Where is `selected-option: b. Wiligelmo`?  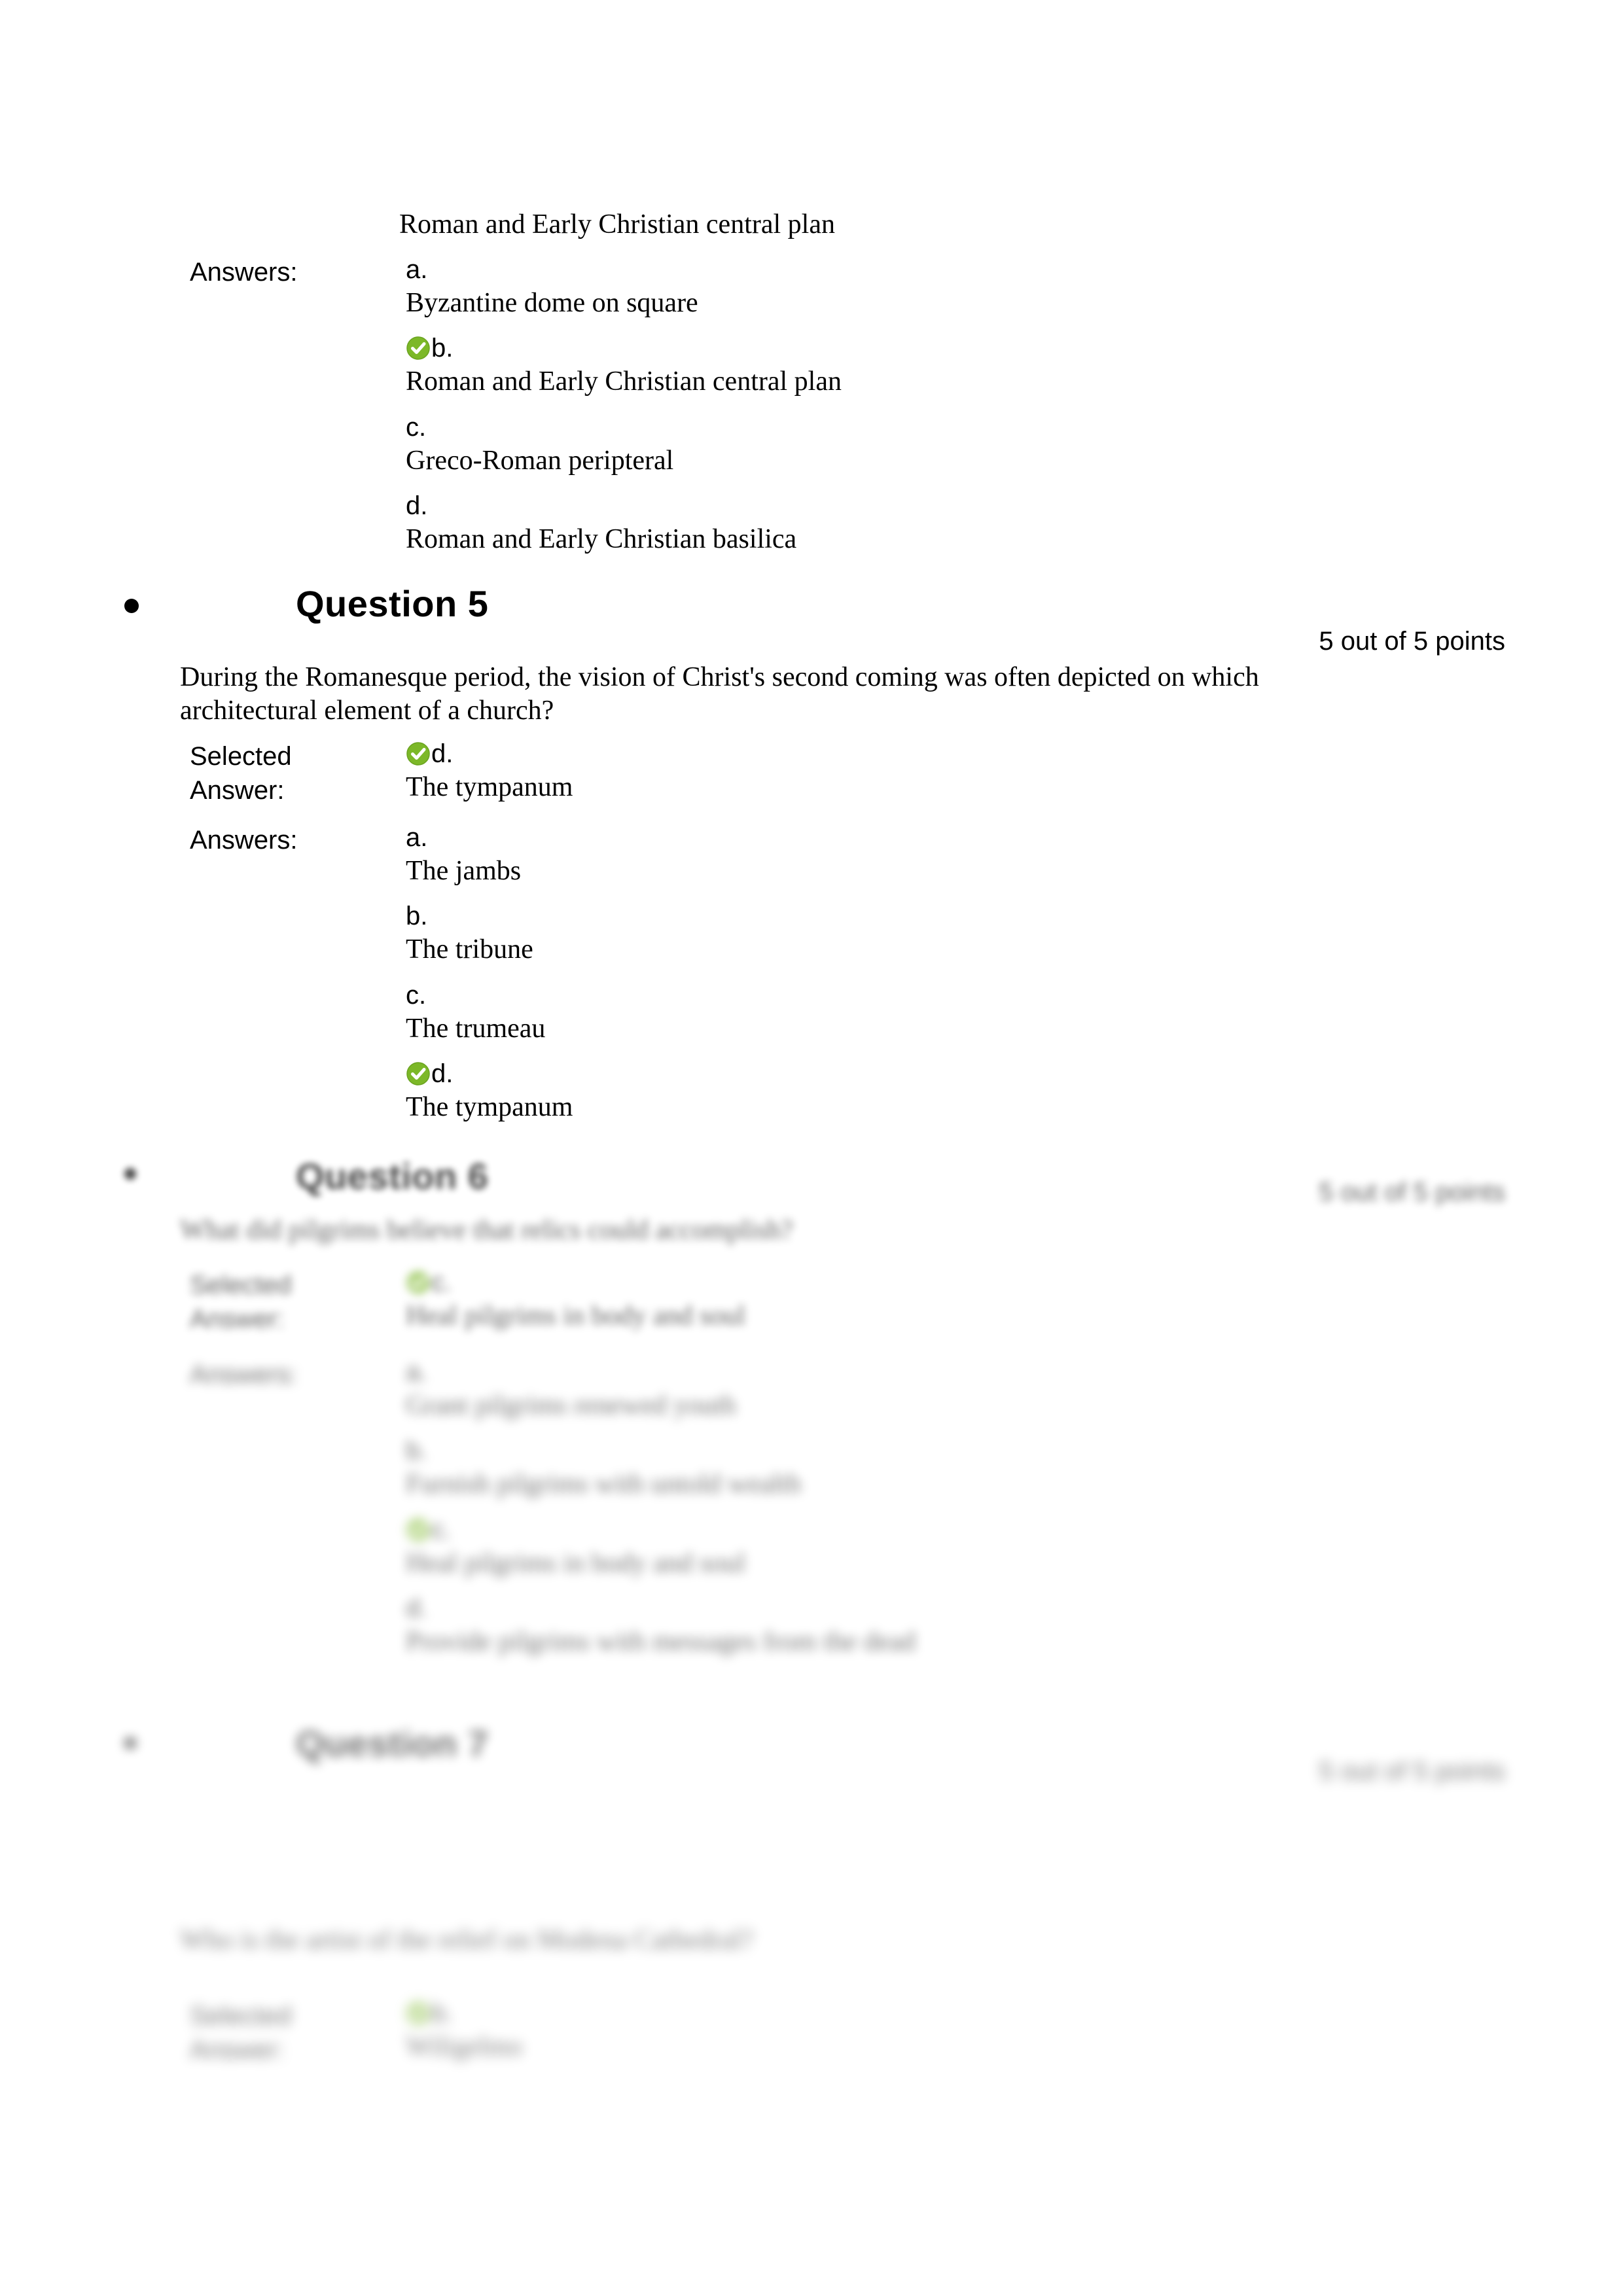
selected-option: b. Wiligelmo is located at coordinates (952, 2031).